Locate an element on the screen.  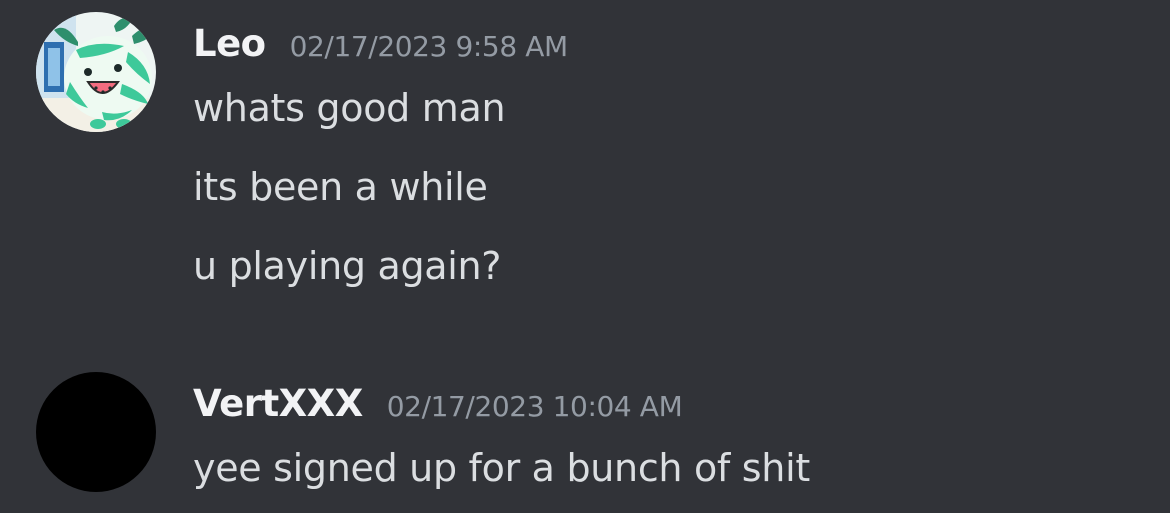
message-header: VertXXX 02/17/2023 10:04 AM is located at coordinates (438, 403).